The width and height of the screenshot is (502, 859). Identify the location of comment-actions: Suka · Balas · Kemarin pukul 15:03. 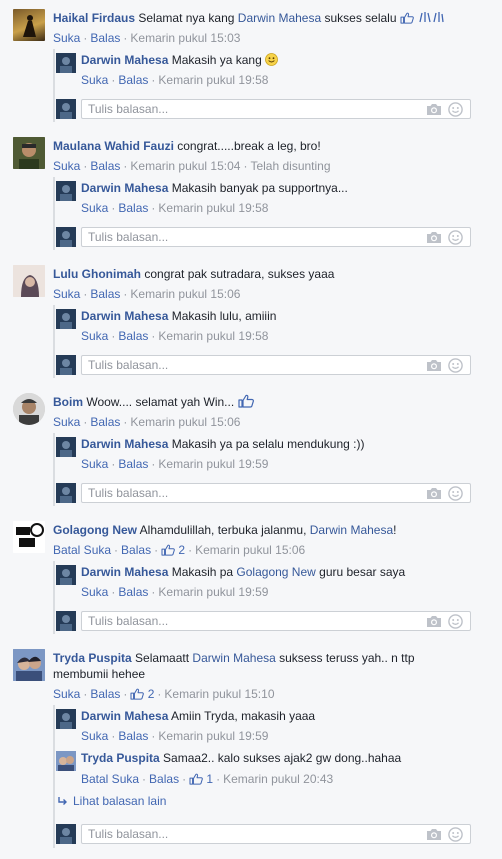
(147, 38).